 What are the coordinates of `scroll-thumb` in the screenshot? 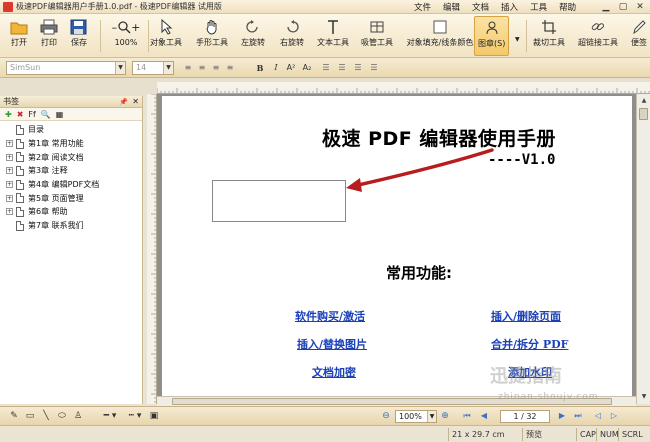 It's located at (643, 114).